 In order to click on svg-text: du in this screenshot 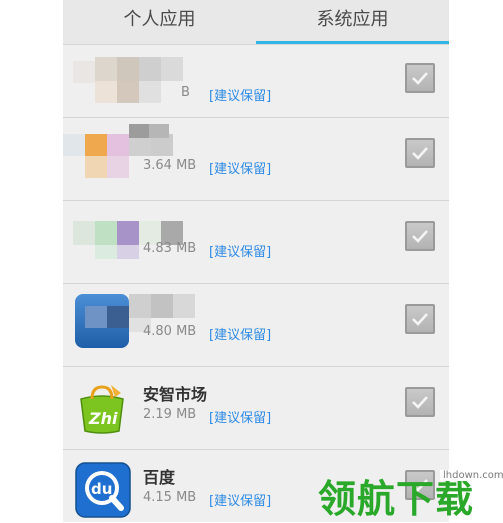, I will do `click(101, 489)`.